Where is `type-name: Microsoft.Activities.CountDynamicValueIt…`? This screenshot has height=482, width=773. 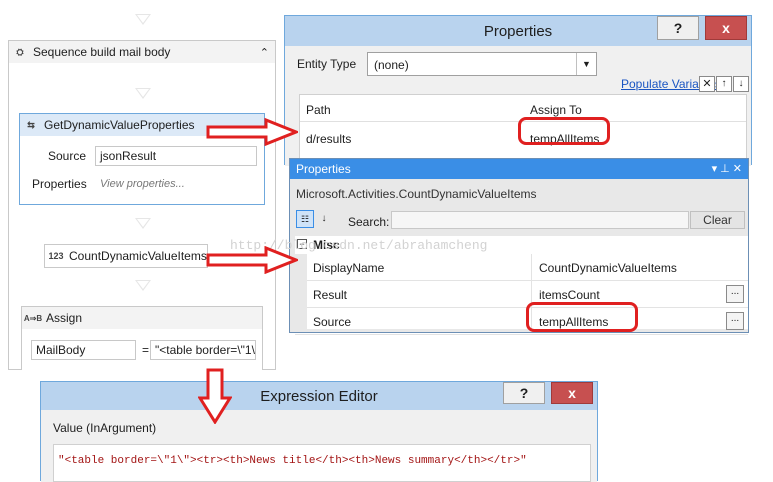 type-name: Microsoft.Activities.CountDynamicValueIt… is located at coordinates (416, 194).